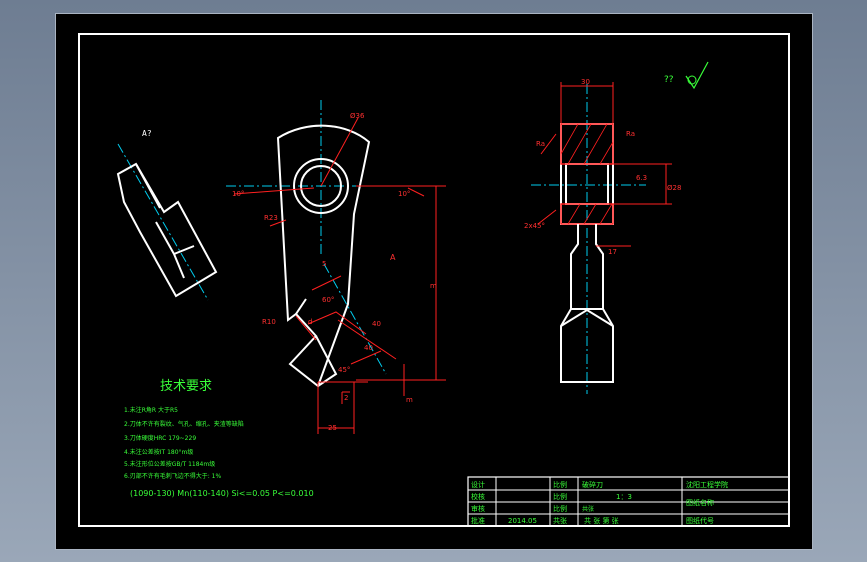 This screenshot has width=867, height=562. Describe the element at coordinates (151, 410) in the screenshot. I see `tech-req-item-1: 1.未注R角R 大于R5` at that location.